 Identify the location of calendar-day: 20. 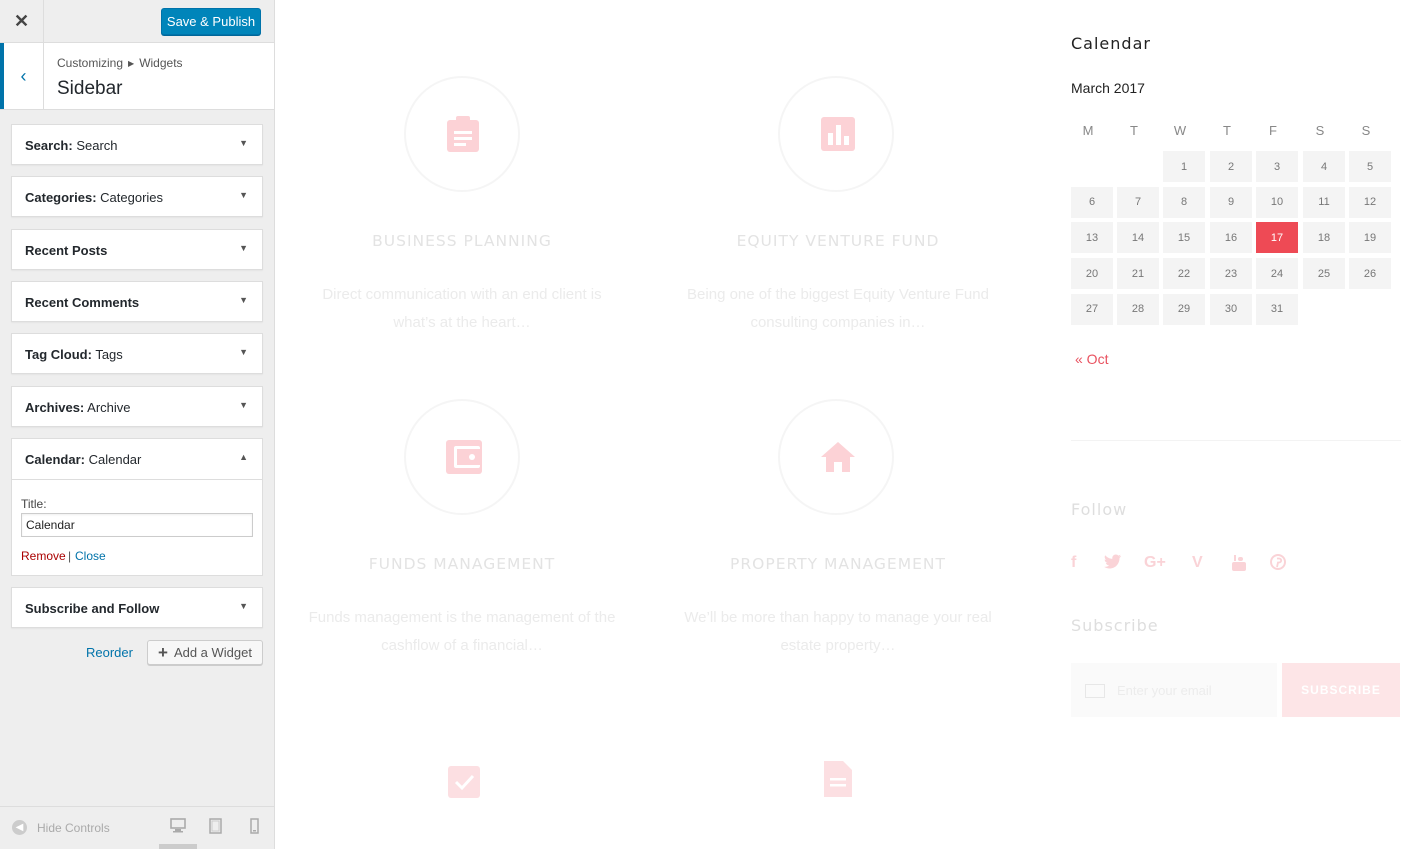
(1092, 274).